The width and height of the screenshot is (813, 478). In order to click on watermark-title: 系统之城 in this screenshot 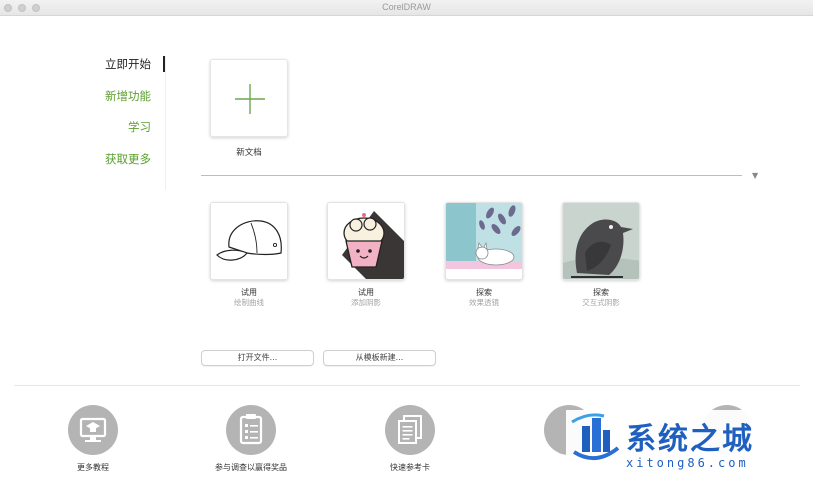, I will do `click(690, 439)`.